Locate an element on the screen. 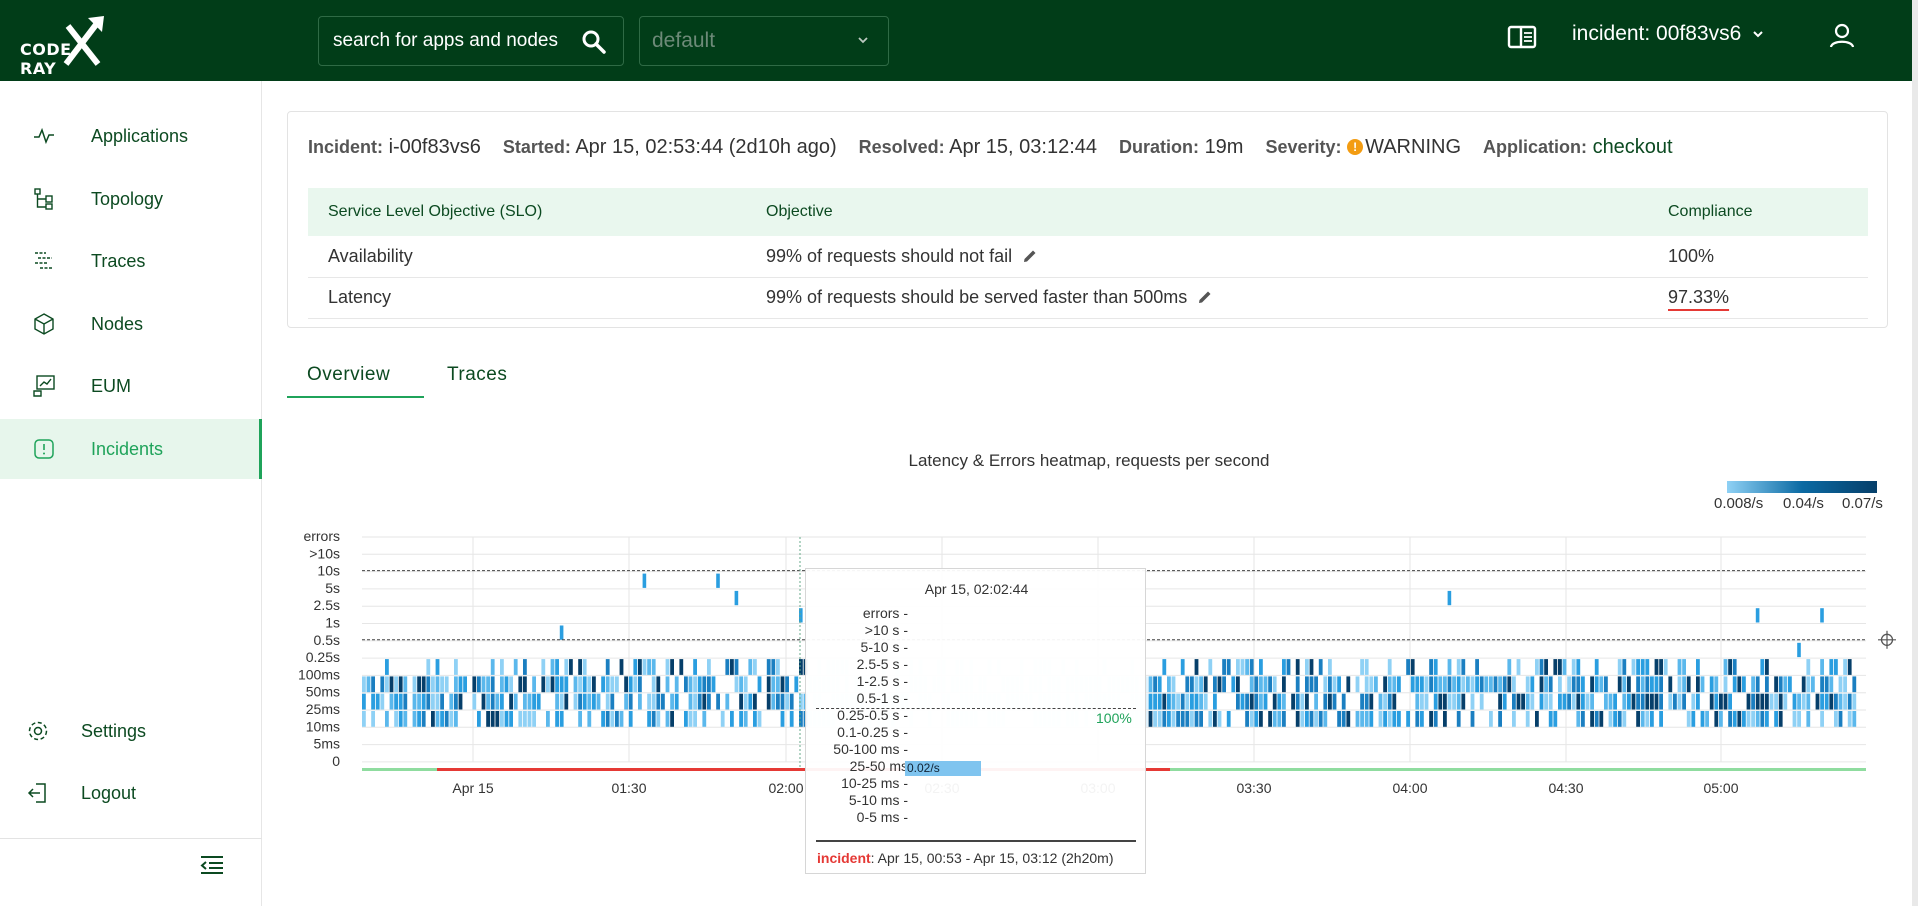 This screenshot has height=906, width=1918. sidebar-item-topology: Topology is located at coordinates (131, 199).